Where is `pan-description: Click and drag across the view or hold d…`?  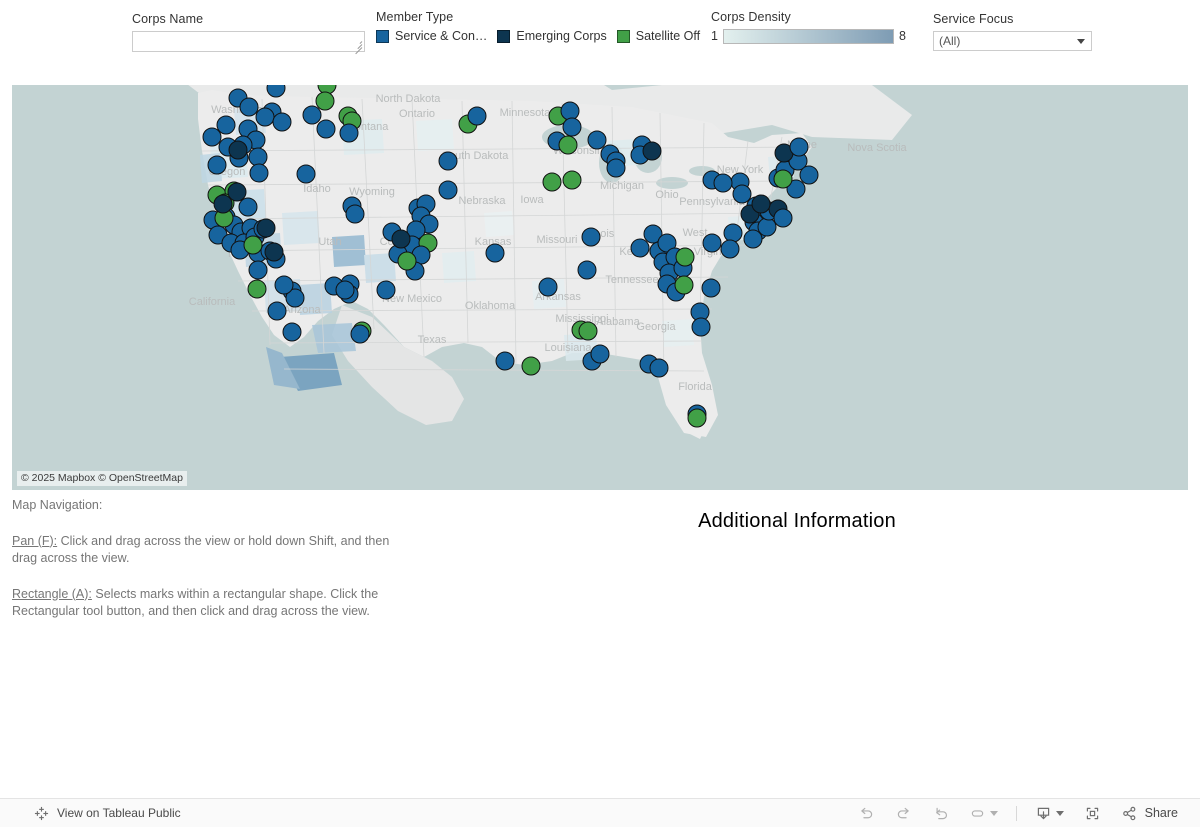 pan-description: Click and drag across the view or hold d… is located at coordinates (201, 549).